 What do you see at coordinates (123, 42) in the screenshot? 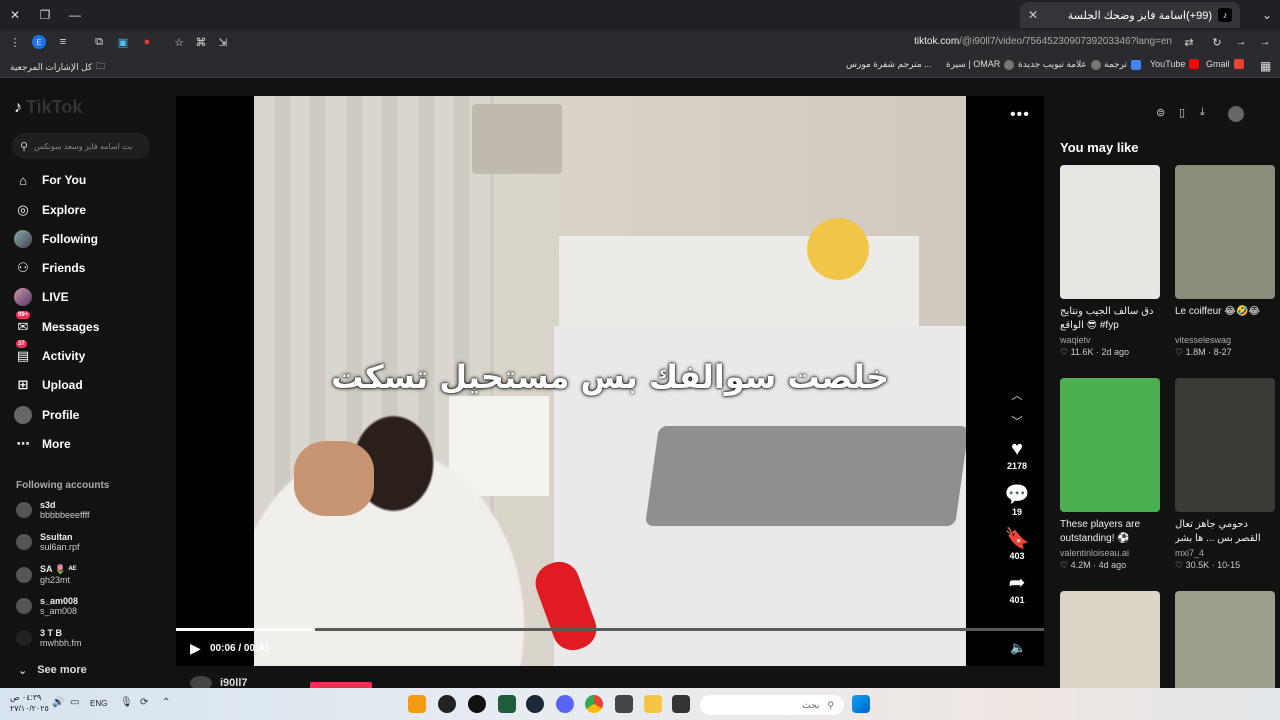
I see `extension-icon: ▣` at bounding box center [123, 42].